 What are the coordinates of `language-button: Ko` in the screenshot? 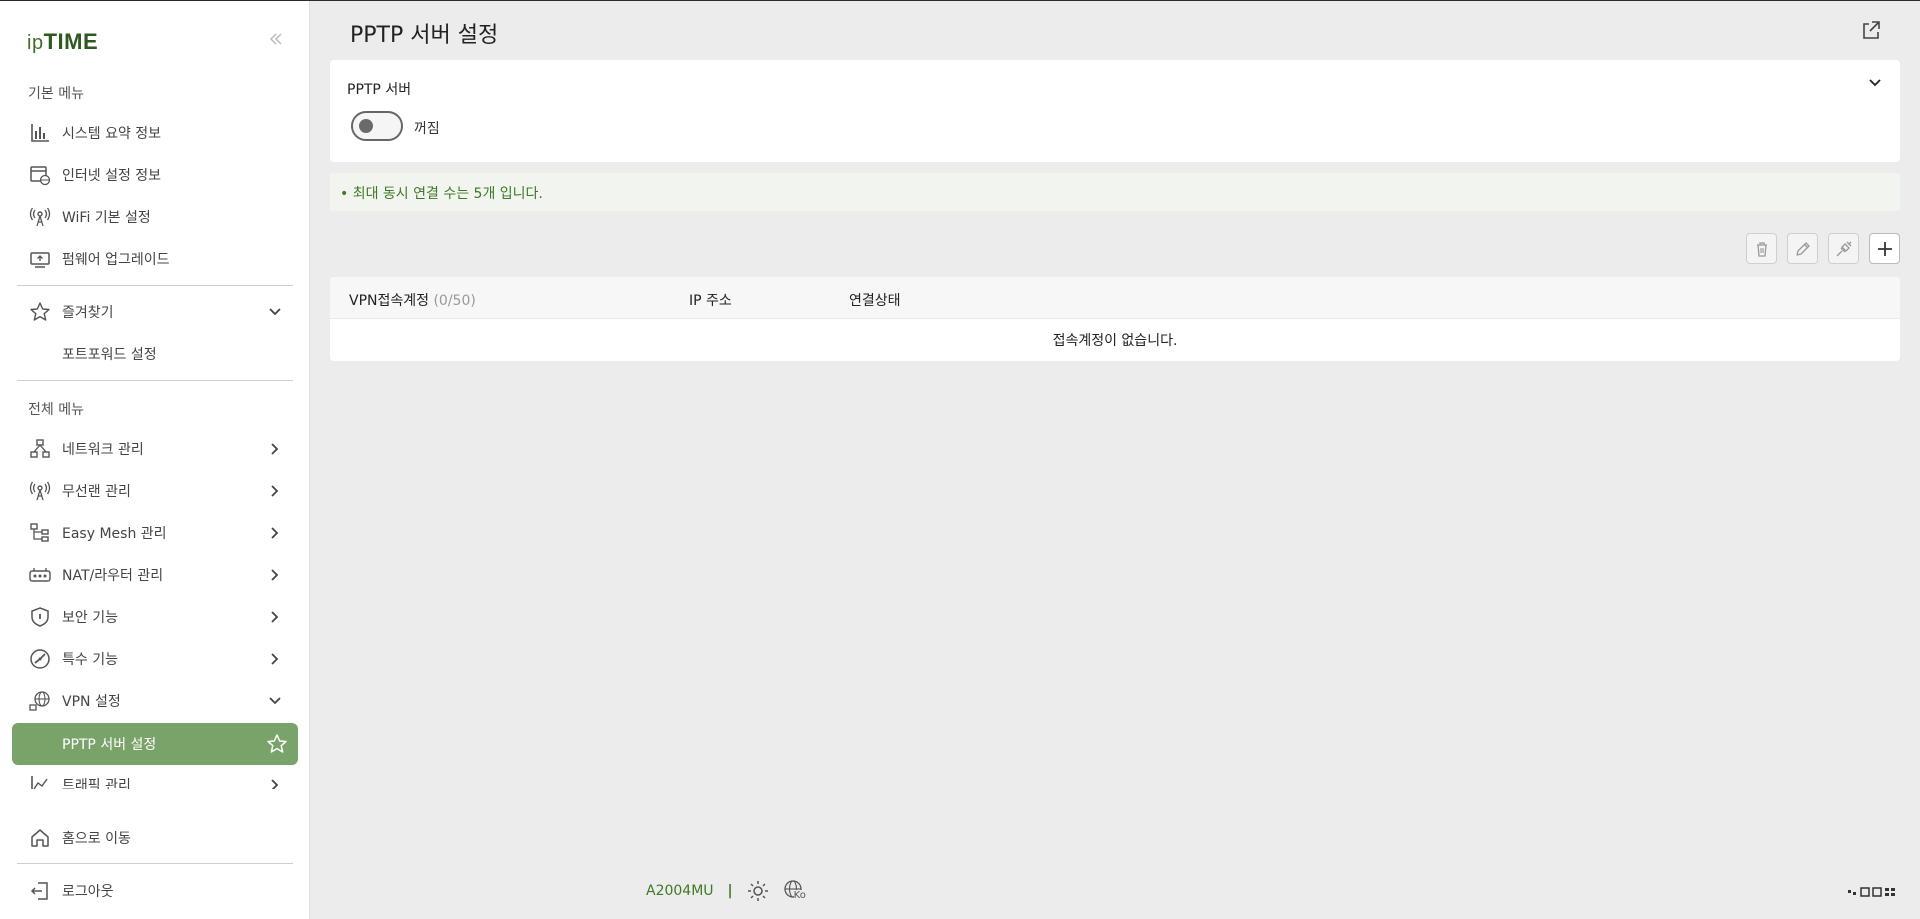 It's located at (795, 891).